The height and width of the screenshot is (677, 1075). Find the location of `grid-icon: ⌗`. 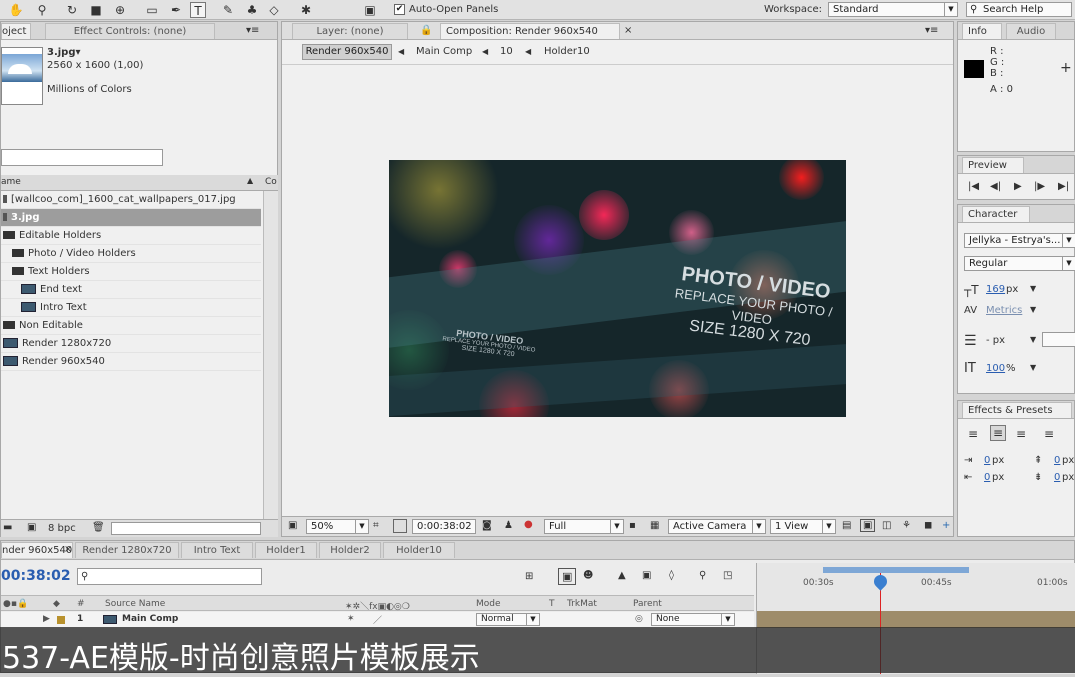

grid-icon: ⌗ is located at coordinates (376, 525).